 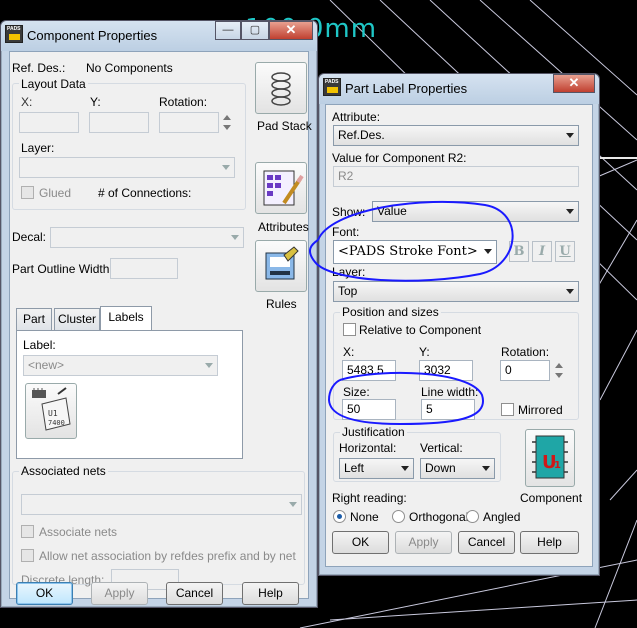 I want to click on component-label: Component, so click(x=551, y=498).